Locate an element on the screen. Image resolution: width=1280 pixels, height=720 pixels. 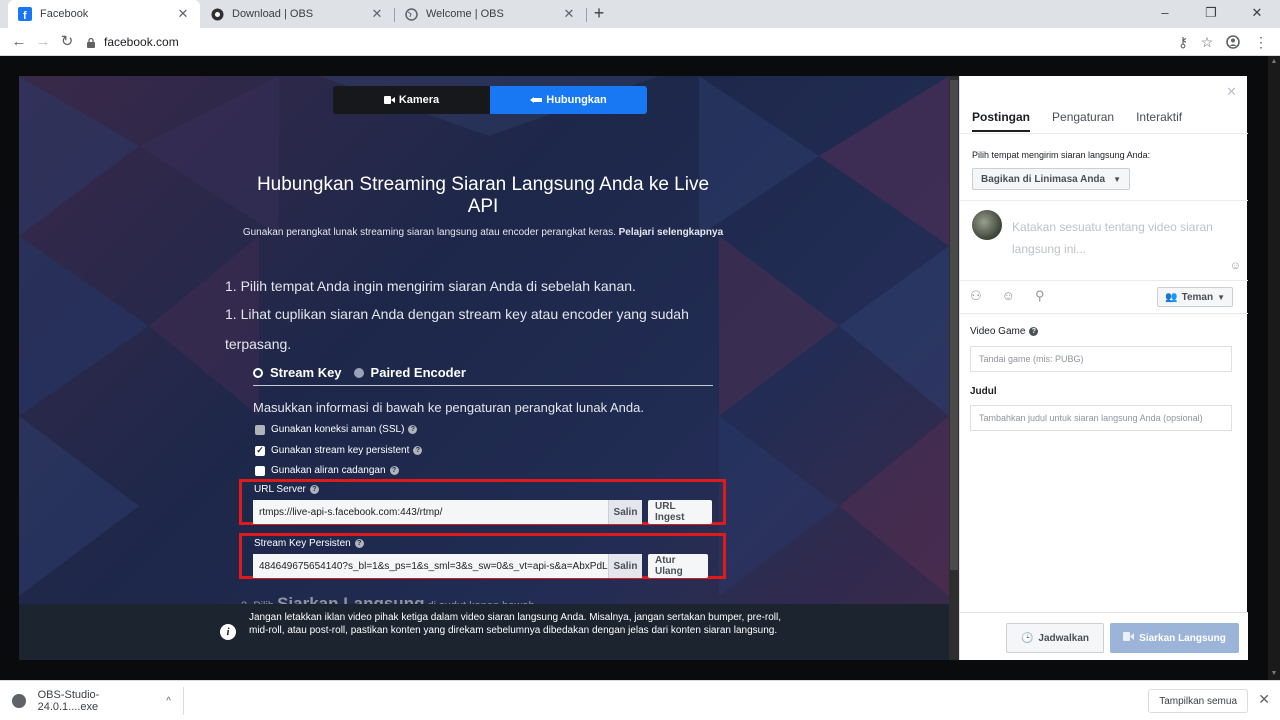
ssl-checkbox: Gunakan koneksi aman (SSL) ? is located at coordinates (336, 429).